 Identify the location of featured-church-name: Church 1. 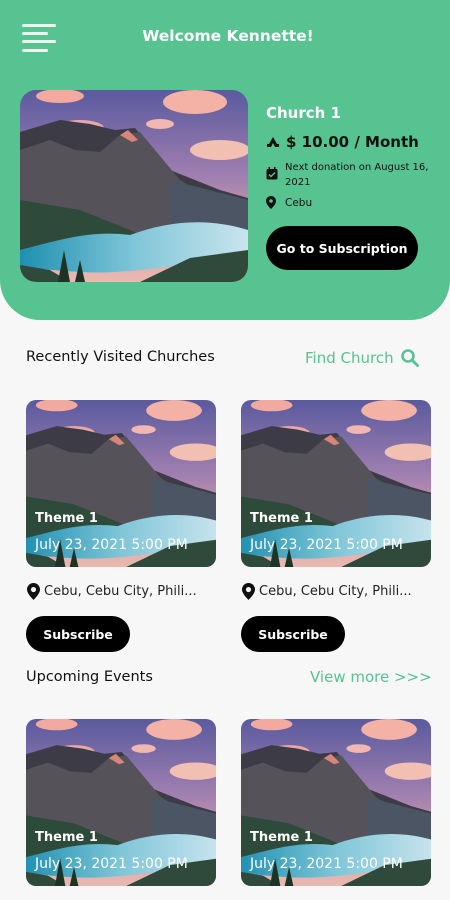
(303, 113).